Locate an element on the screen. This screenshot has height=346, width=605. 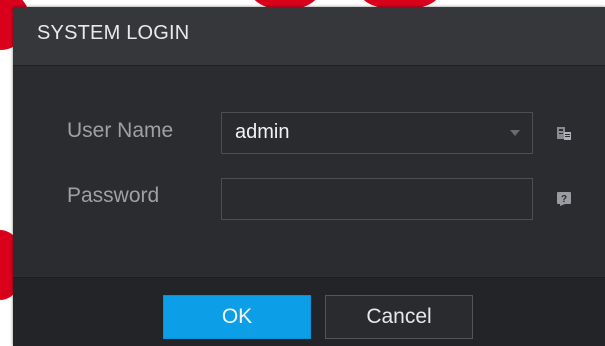
password-hint-icon: ? is located at coordinates (564, 199).